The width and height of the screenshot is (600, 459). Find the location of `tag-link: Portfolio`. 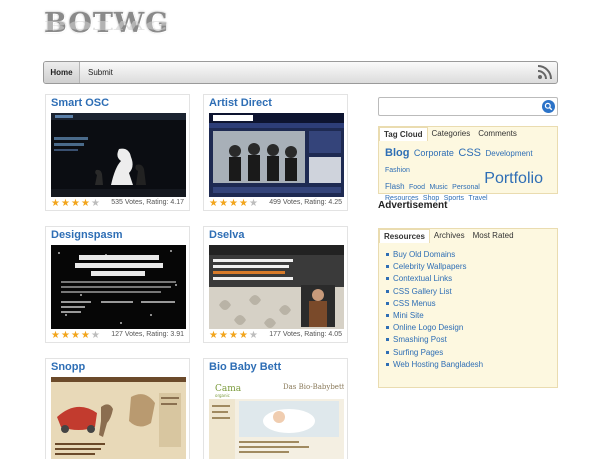

tag-link: Portfolio is located at coordinates (513, 178).